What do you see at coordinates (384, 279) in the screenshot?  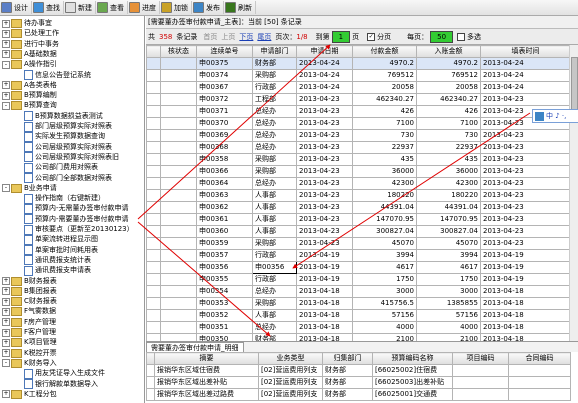 I see `table-cell: 1750` at bounding box center [384, 279].